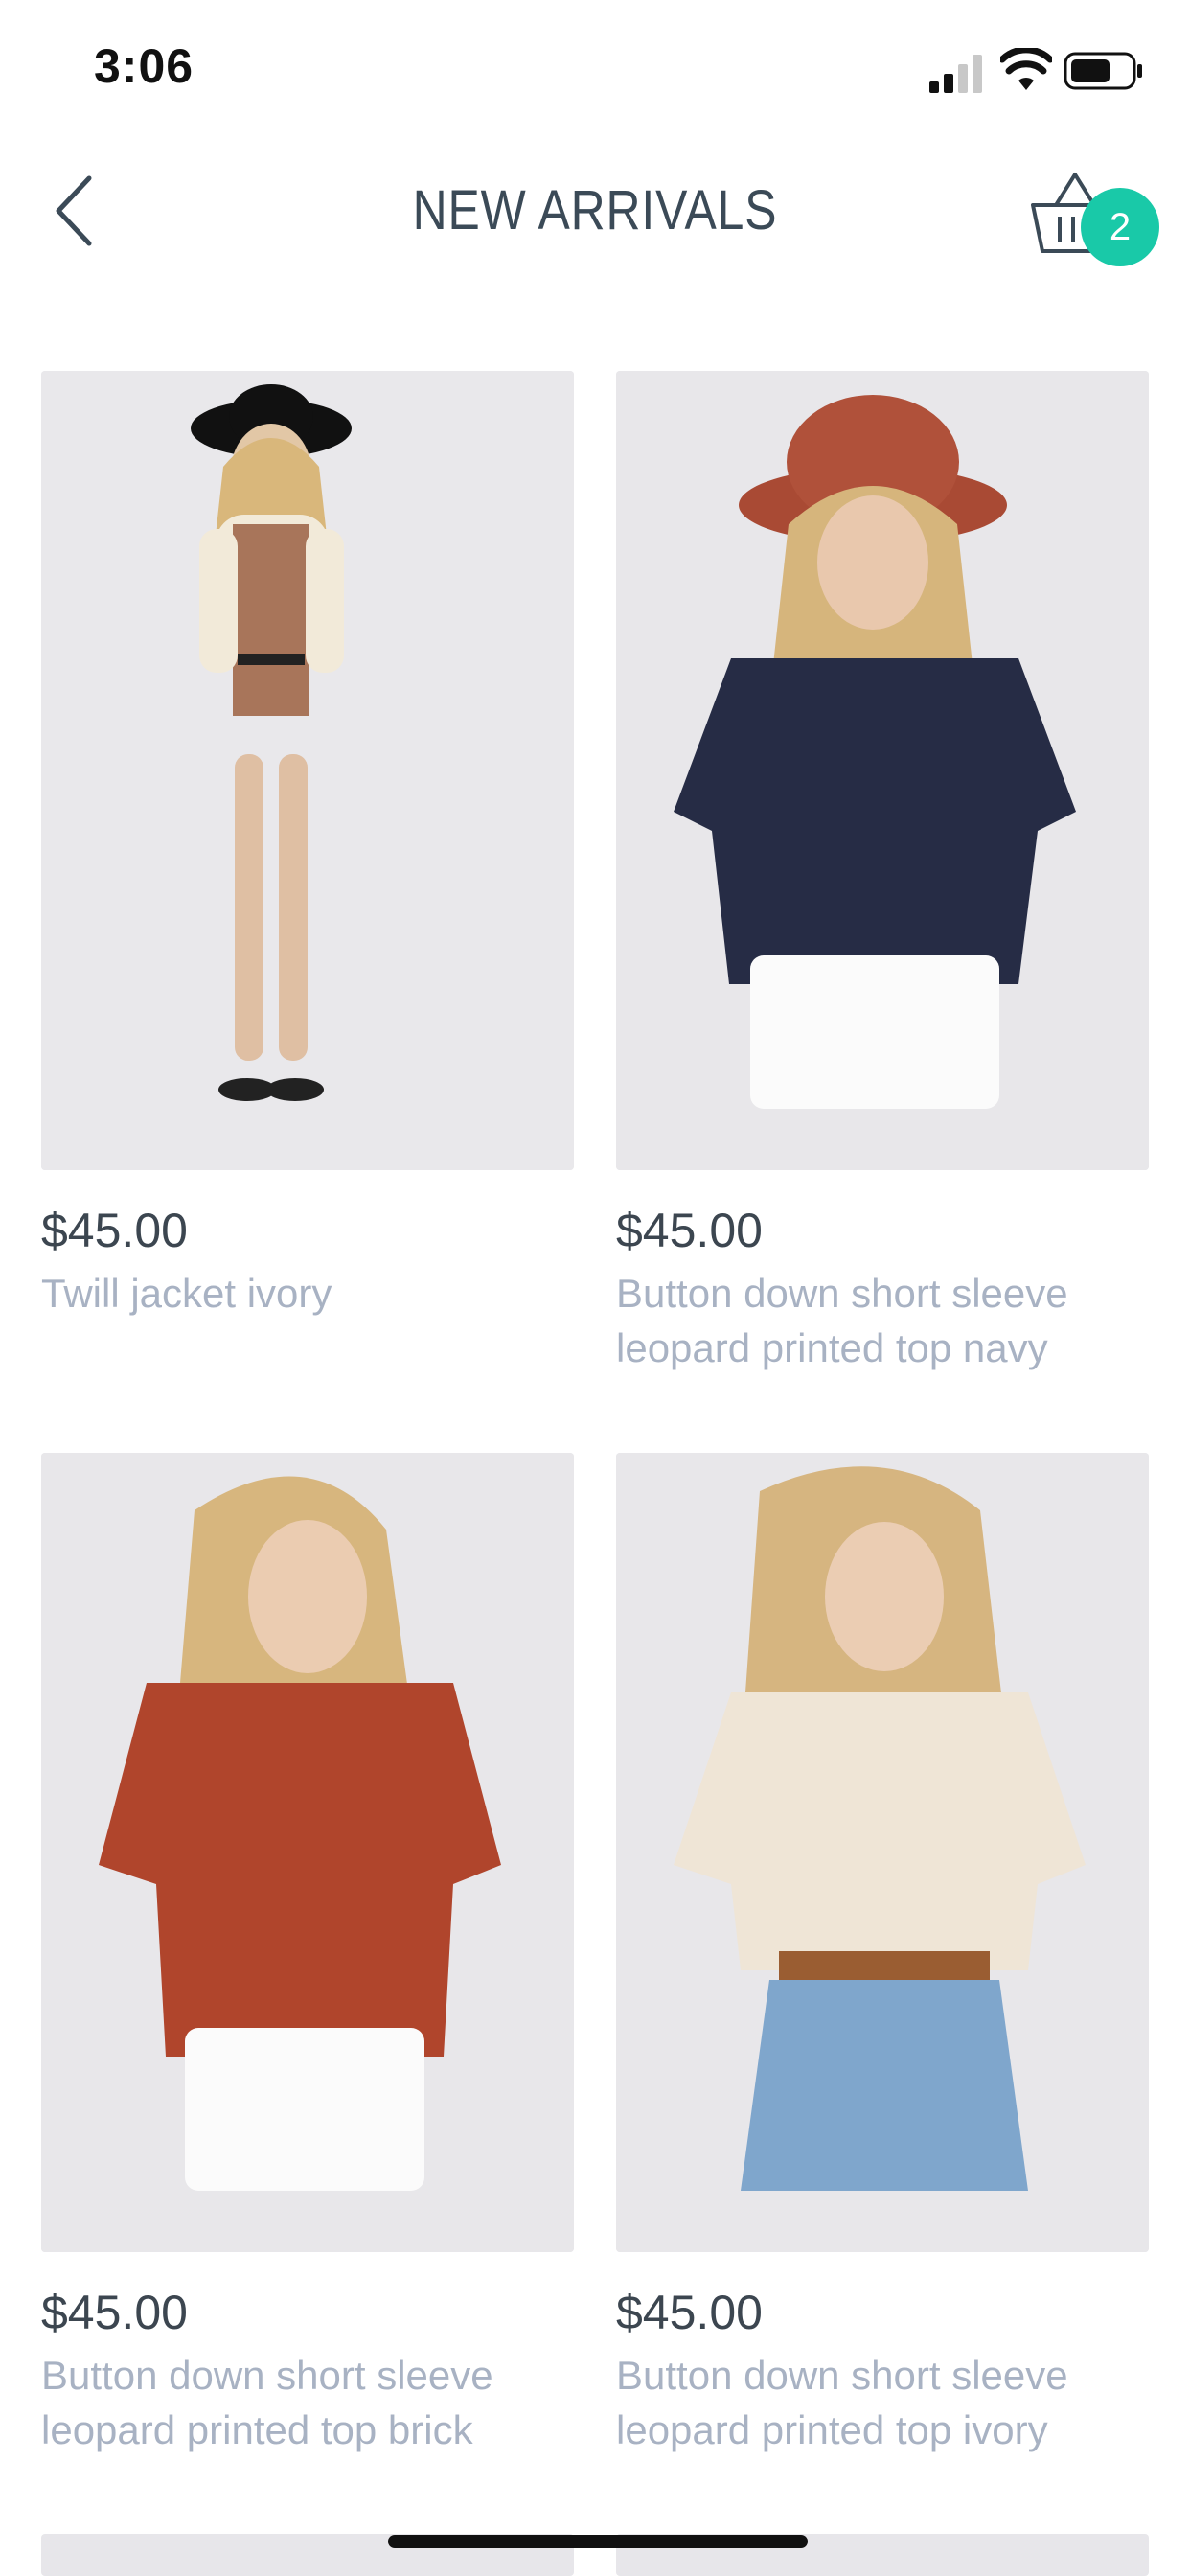  I want to click on product-name: Twill jacket ivory, so click(187, 1293).